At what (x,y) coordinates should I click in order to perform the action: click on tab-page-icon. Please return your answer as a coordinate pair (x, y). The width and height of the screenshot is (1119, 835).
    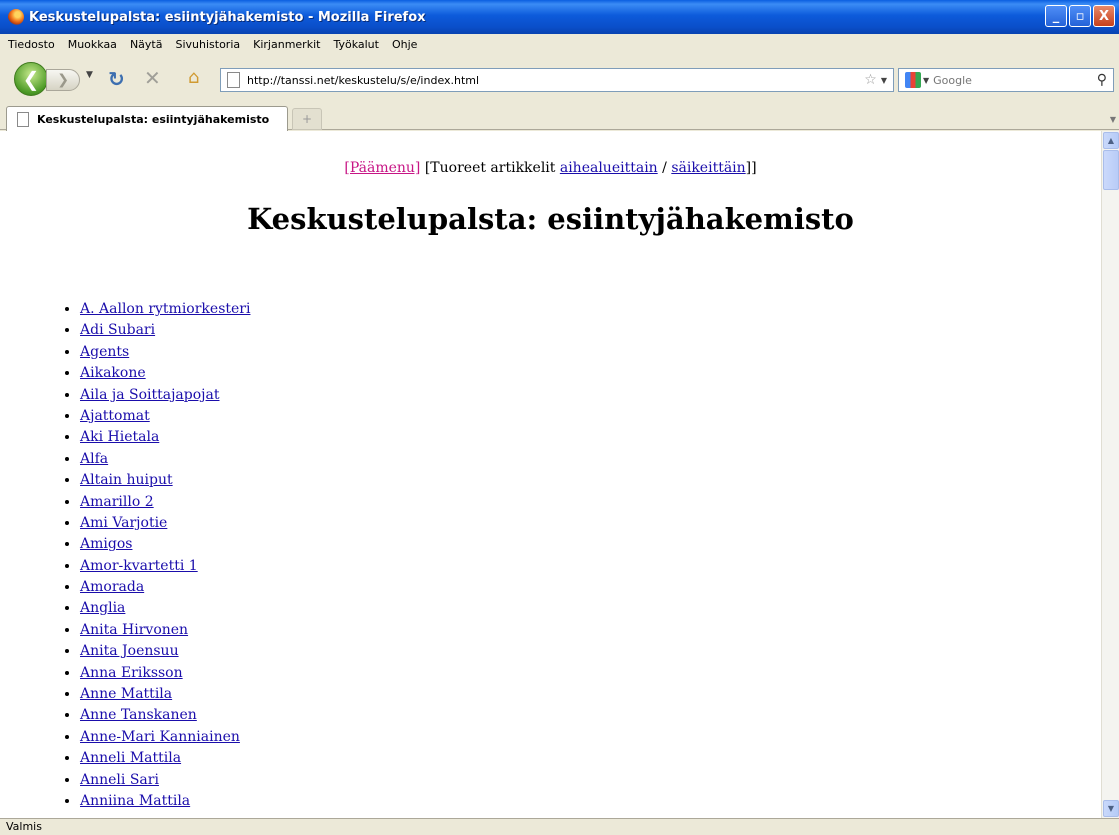
    Looking at the image, I should click on (23, 119).